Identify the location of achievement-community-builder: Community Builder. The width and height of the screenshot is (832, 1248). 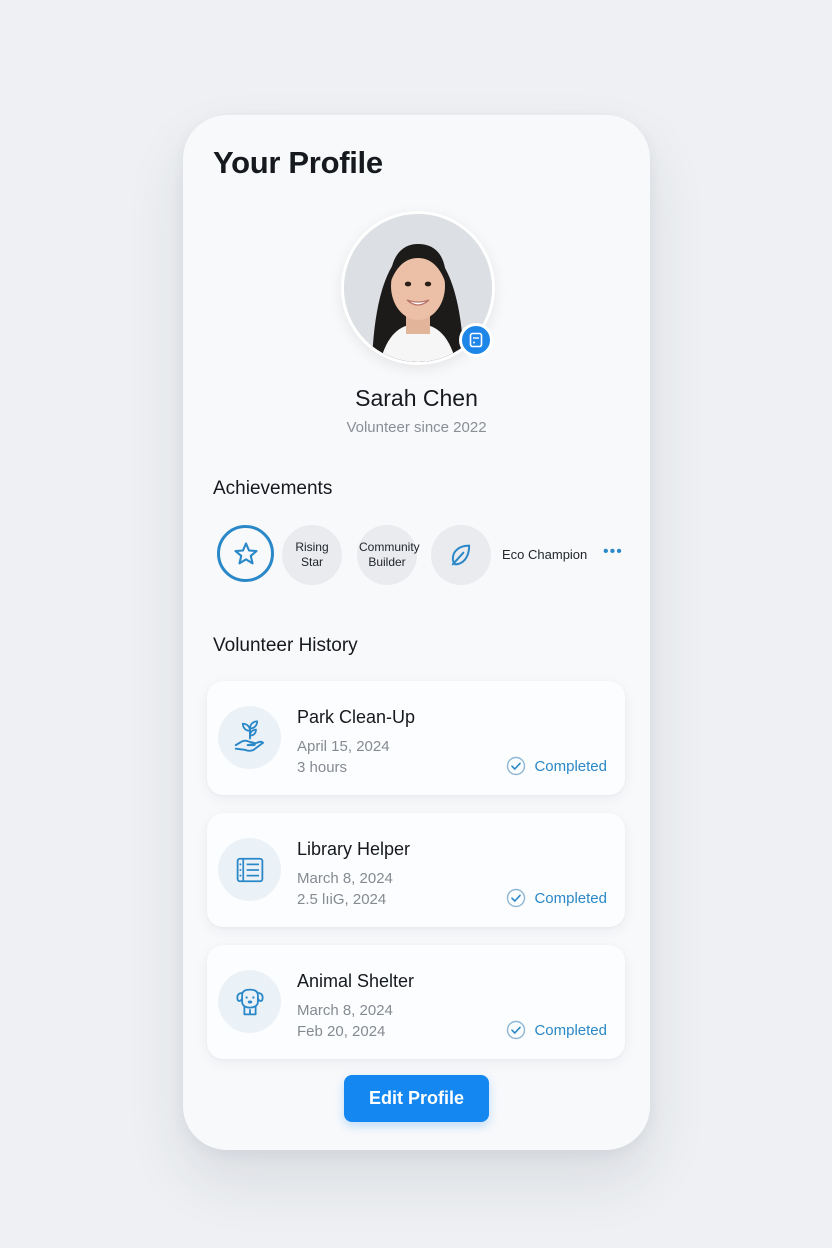
(388, 555).